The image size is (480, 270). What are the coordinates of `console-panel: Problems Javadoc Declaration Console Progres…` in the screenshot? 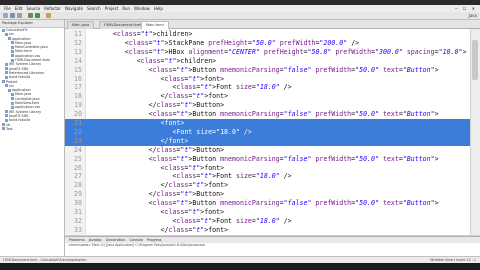 It's located at (272, 246).